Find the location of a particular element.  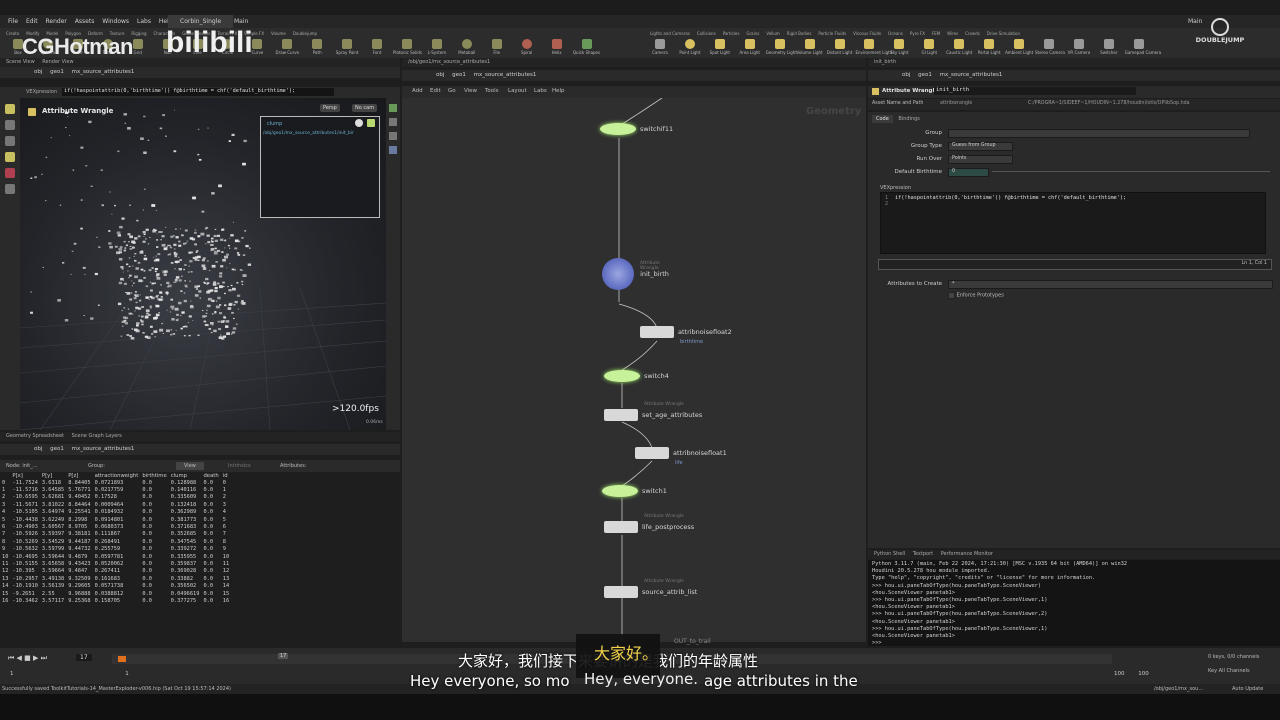

menu-go: Go is located at coordinates (452, 91).